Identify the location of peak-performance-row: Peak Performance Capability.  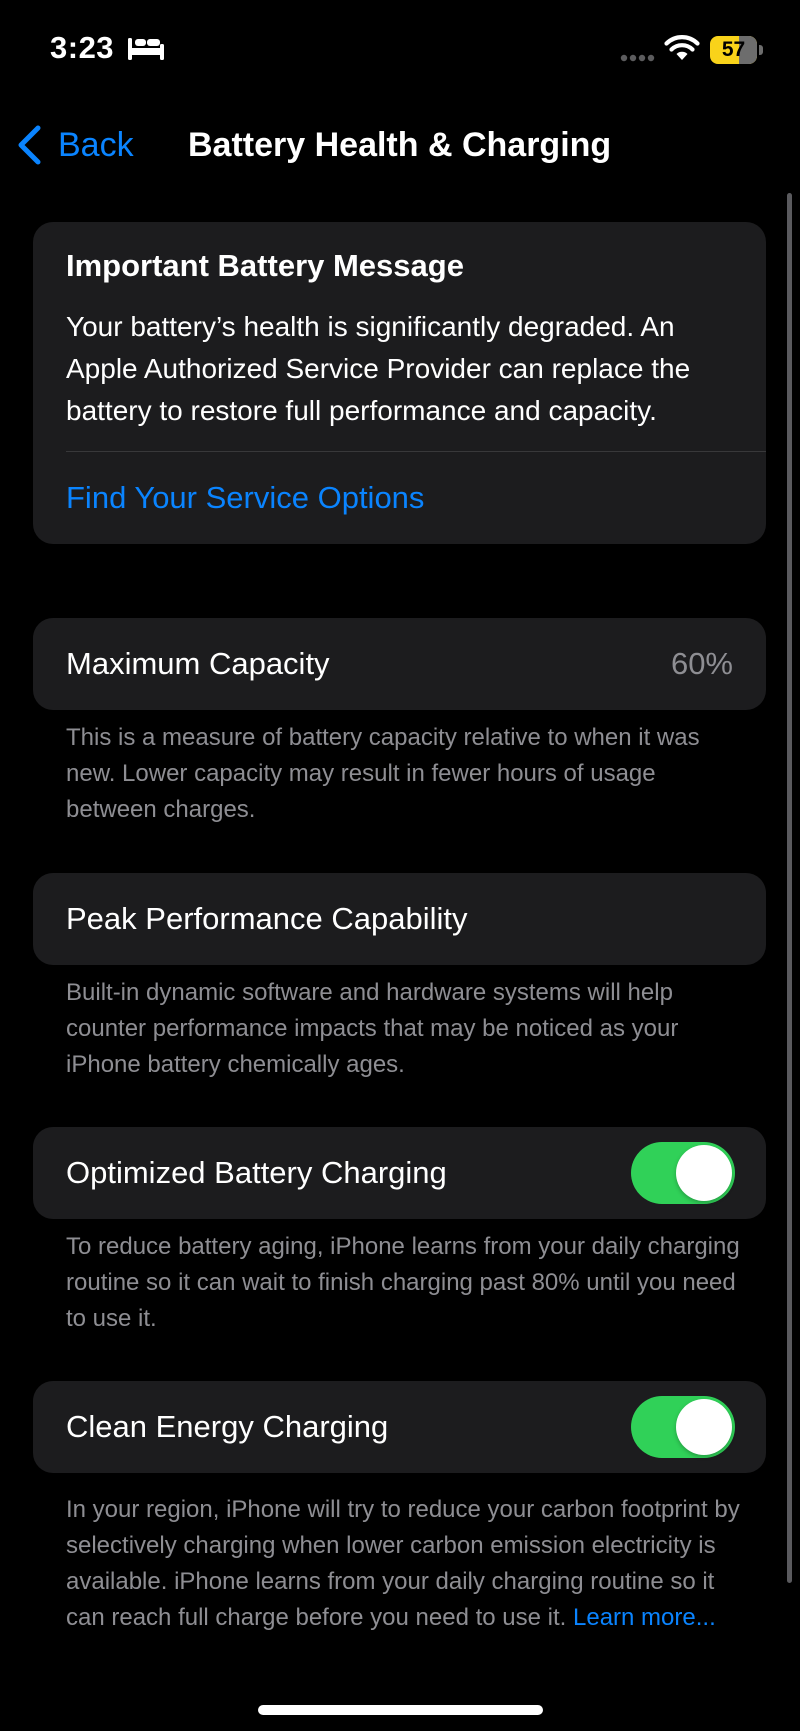
(399, 919).